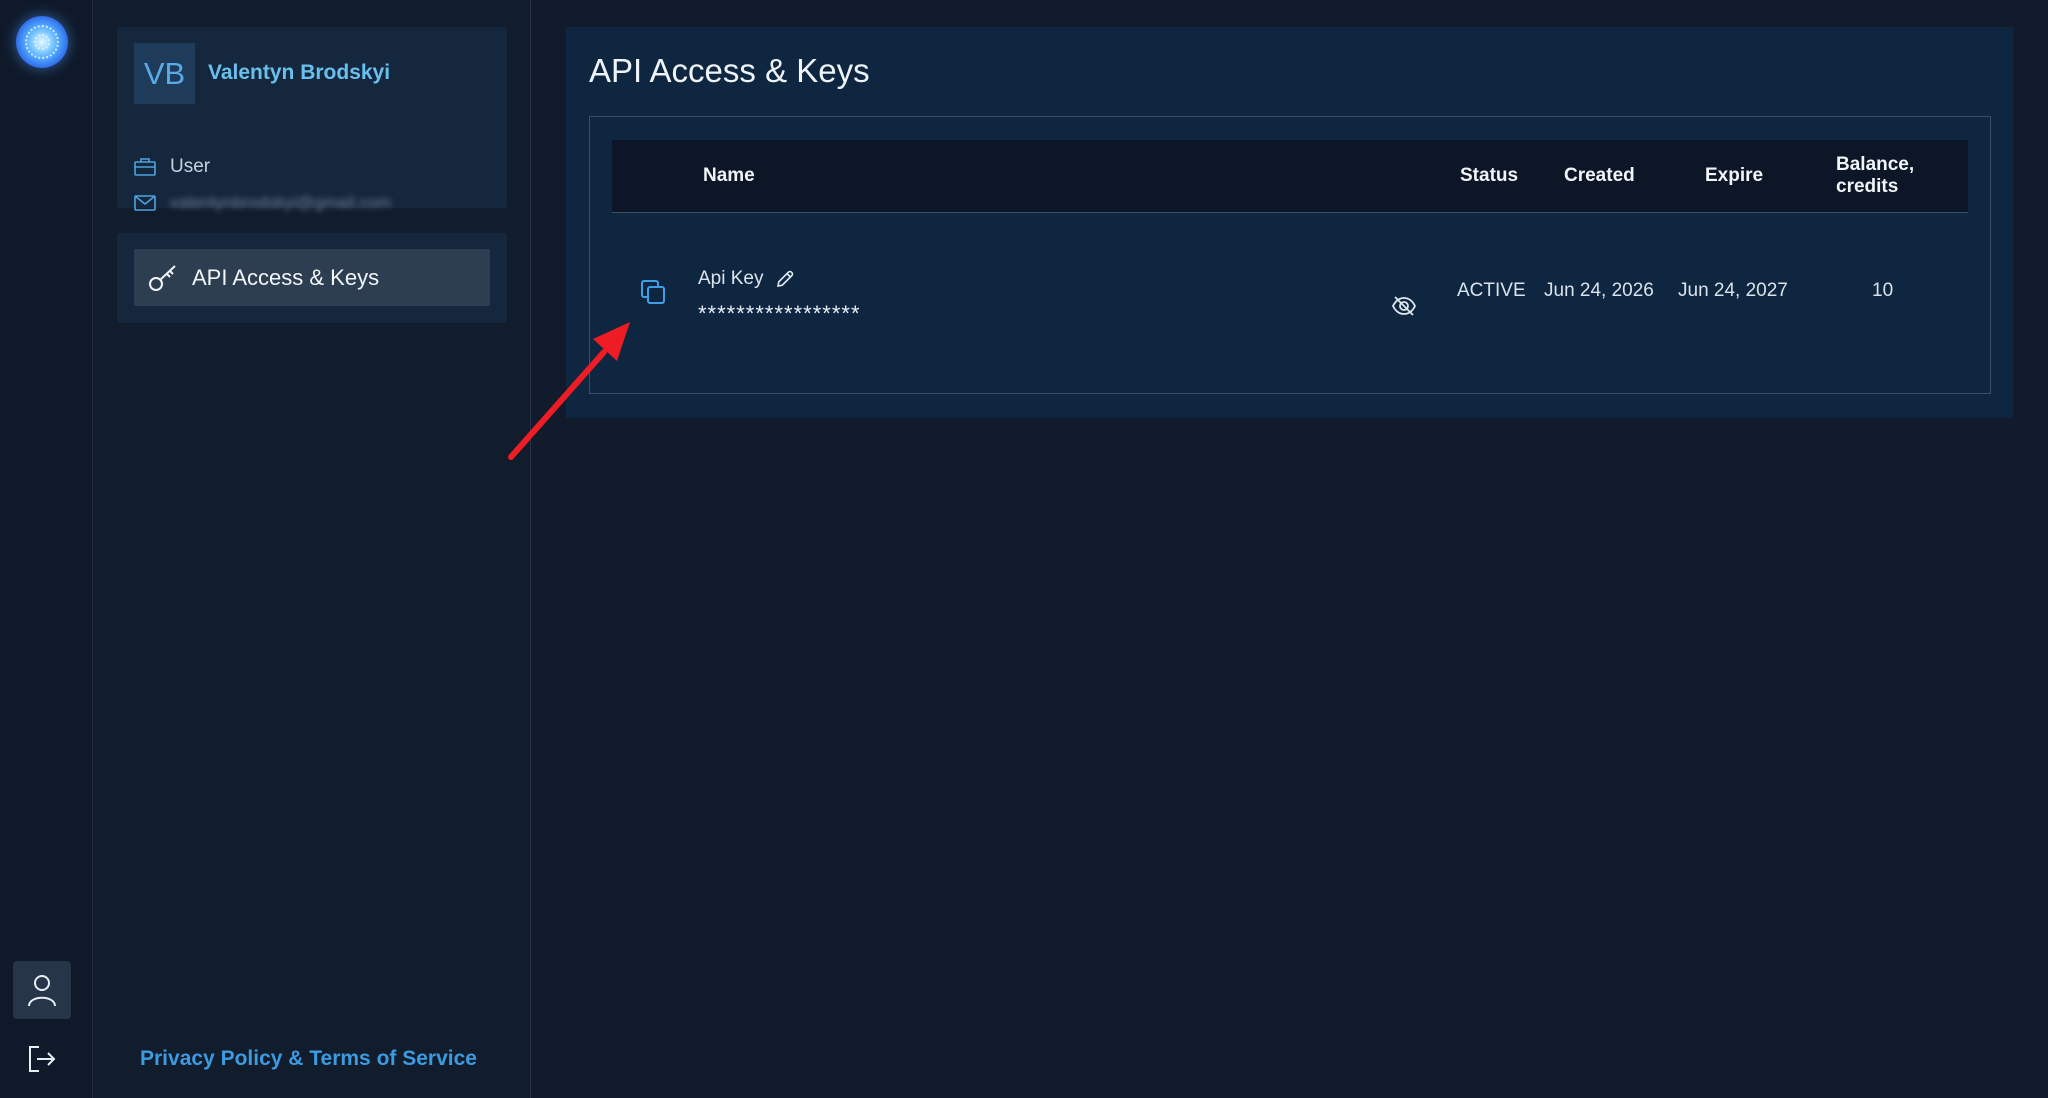 The width and height of the screenshot is (2048, 1098). Describe the element at coordinates (1734, 175) in the screenshot. I see `column-header-expire: Expire` at that location.